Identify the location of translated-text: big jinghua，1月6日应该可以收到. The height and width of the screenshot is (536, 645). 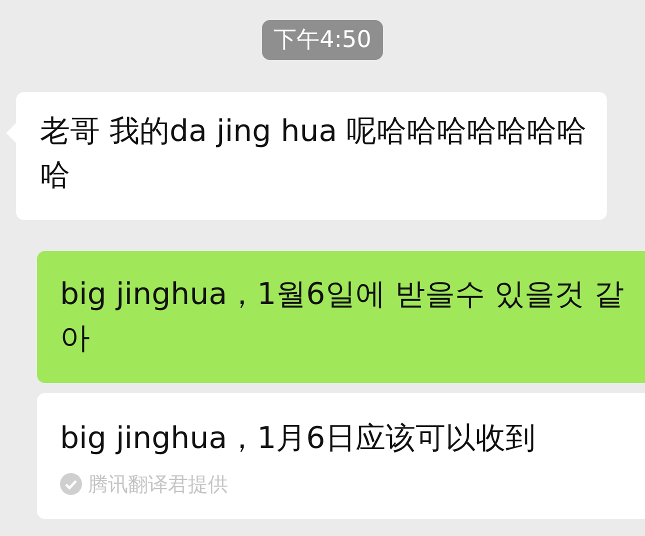
(298, 439).